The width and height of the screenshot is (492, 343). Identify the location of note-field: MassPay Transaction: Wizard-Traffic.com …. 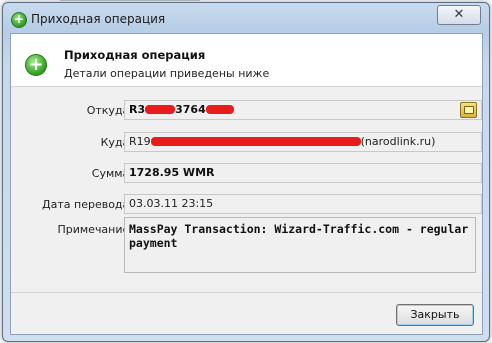
(300, 245).